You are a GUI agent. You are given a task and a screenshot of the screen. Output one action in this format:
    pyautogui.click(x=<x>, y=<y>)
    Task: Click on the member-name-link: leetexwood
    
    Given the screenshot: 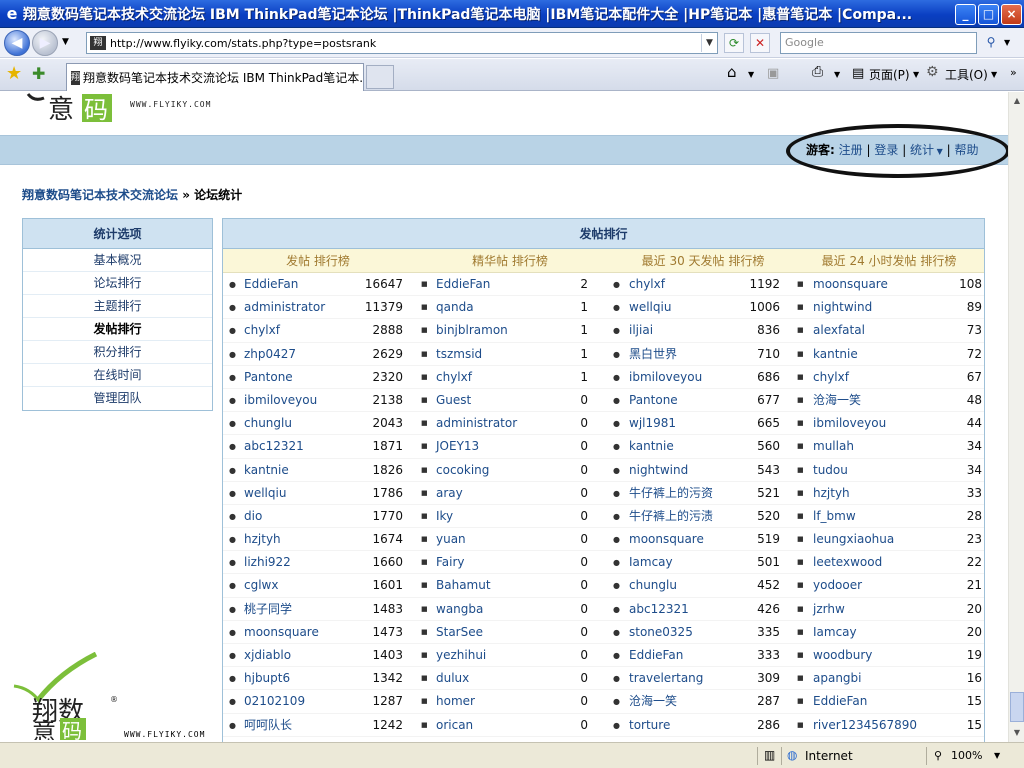 What is the action you would take?
    pyautogui.click(x=847, y=562)
    